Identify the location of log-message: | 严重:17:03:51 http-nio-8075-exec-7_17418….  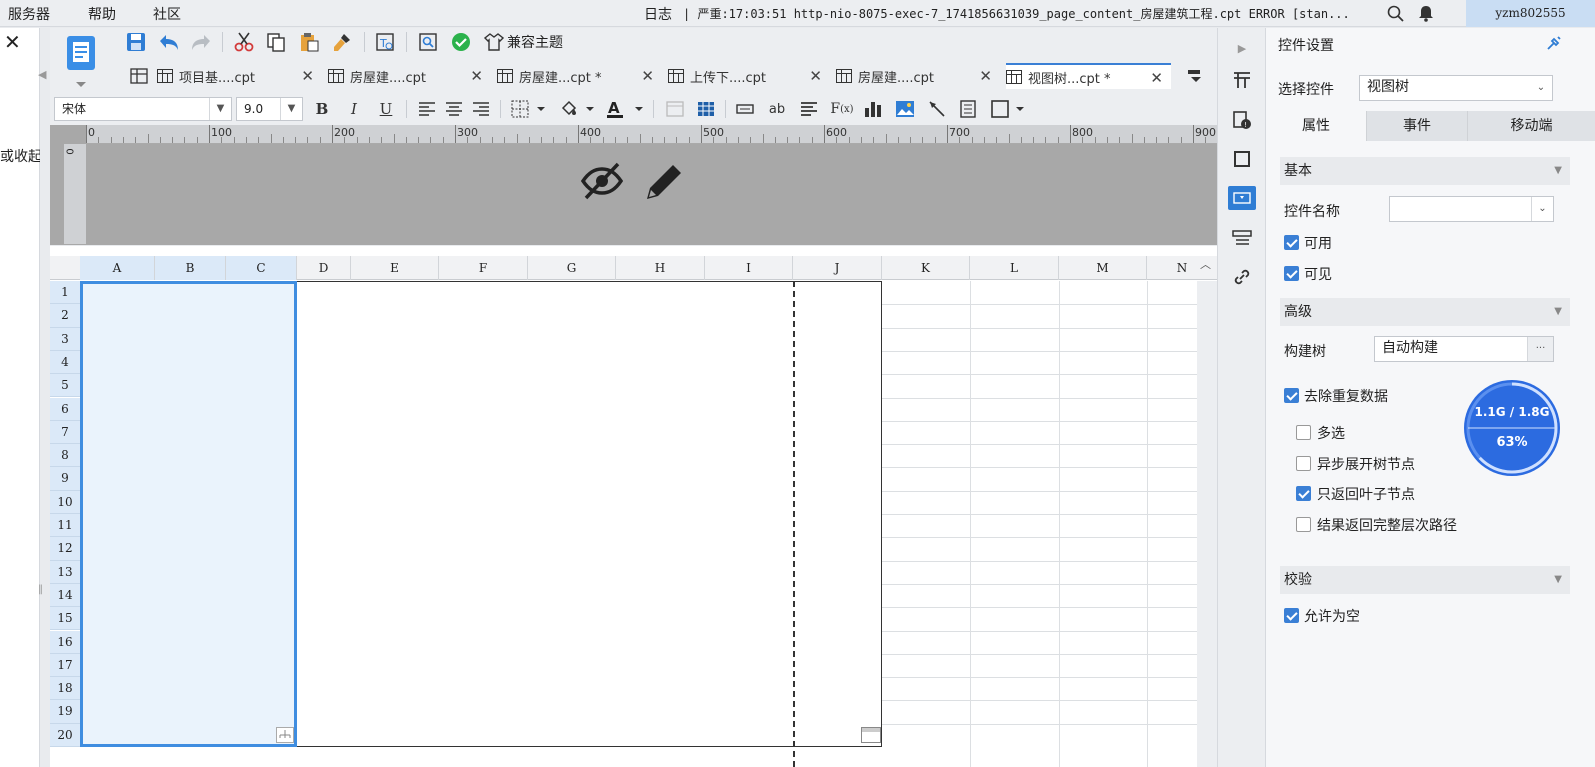
(1028, 13).